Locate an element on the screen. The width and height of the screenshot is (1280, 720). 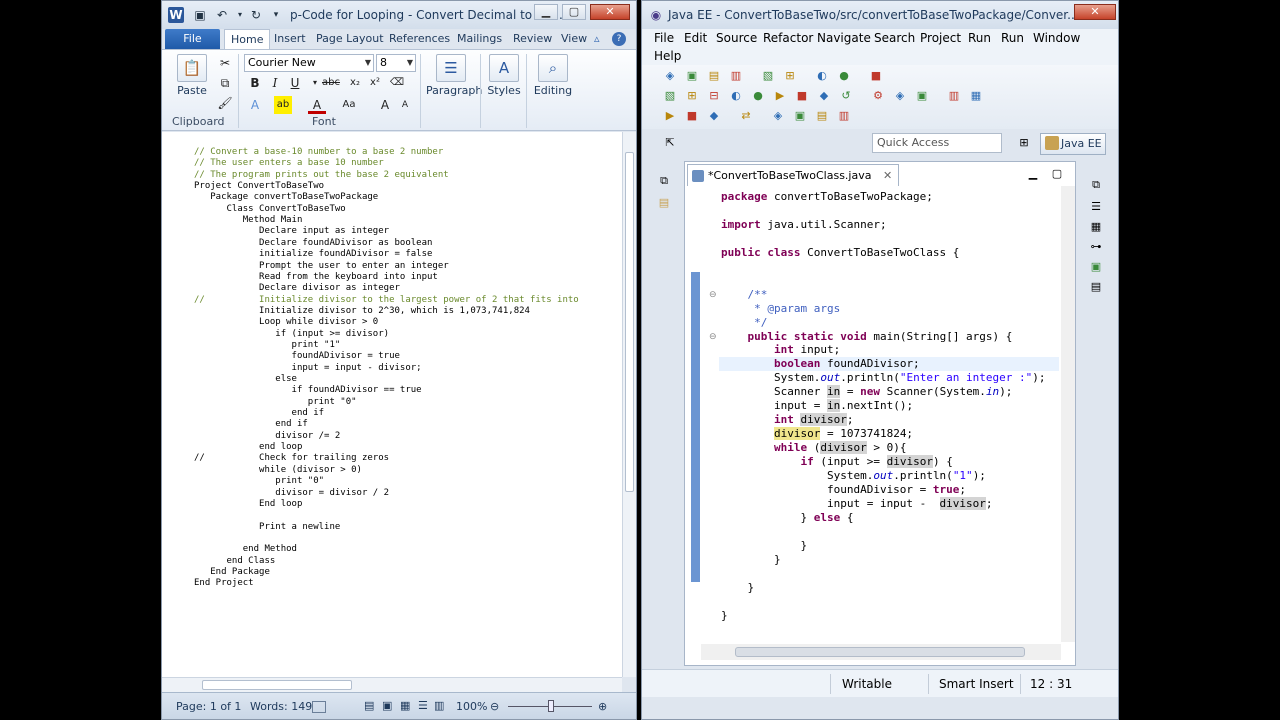
open-type-icon: ▶ is located at coordinates (670, 116).